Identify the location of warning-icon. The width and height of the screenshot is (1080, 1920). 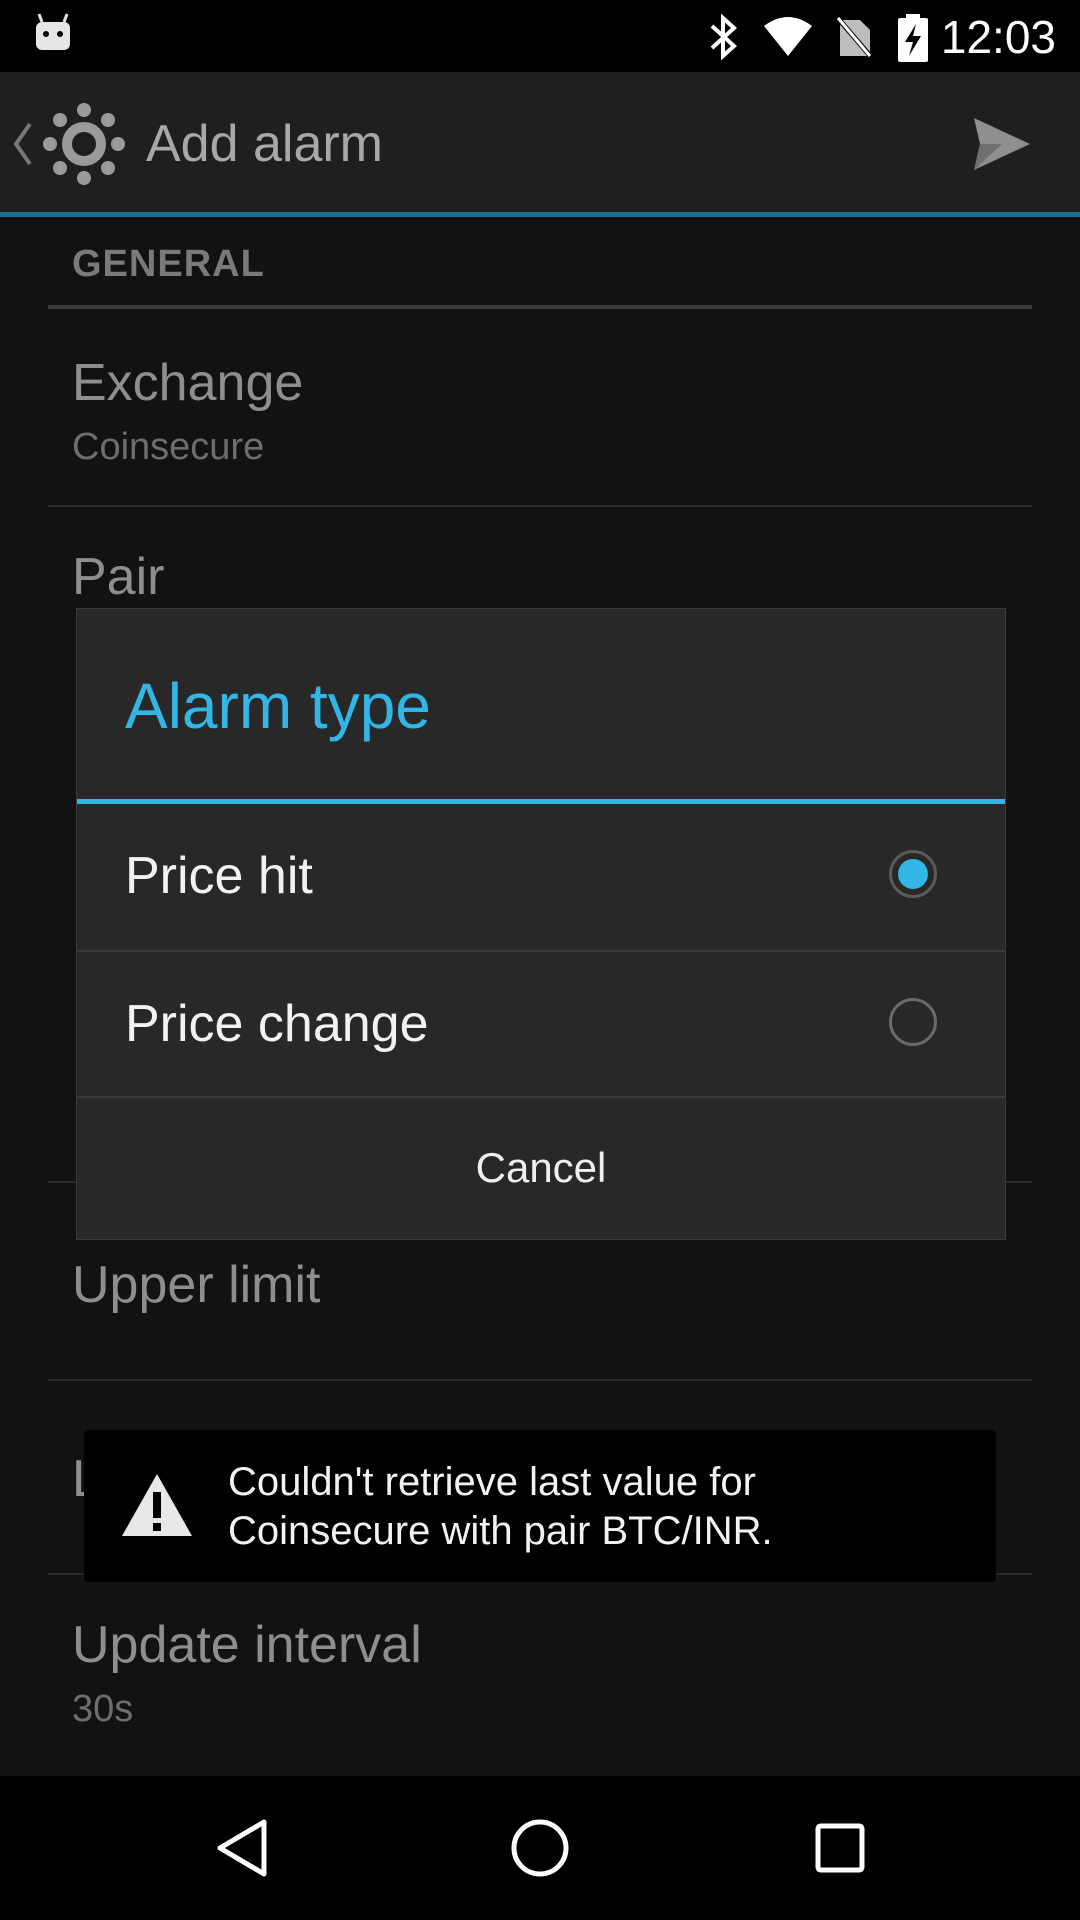
(157, 1505).